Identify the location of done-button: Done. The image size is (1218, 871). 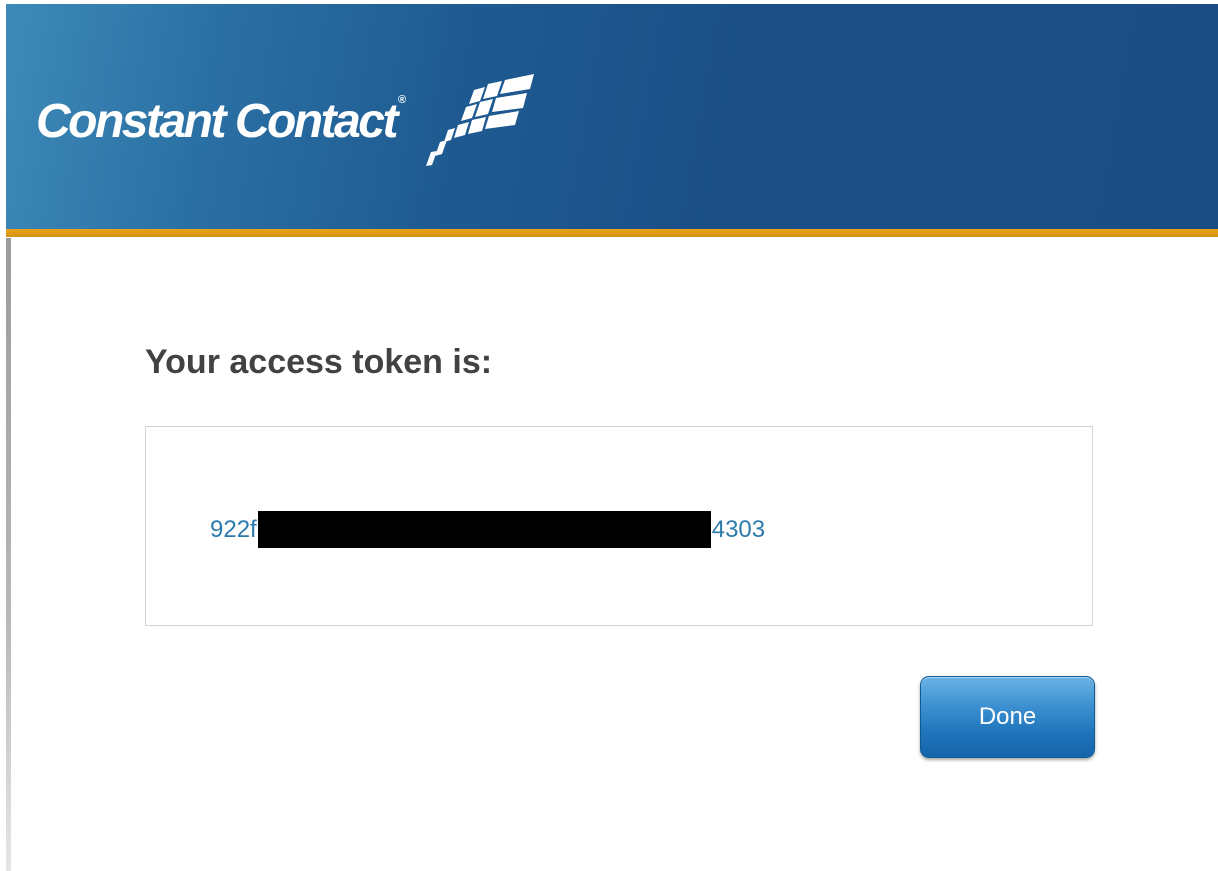
(1007, 717).